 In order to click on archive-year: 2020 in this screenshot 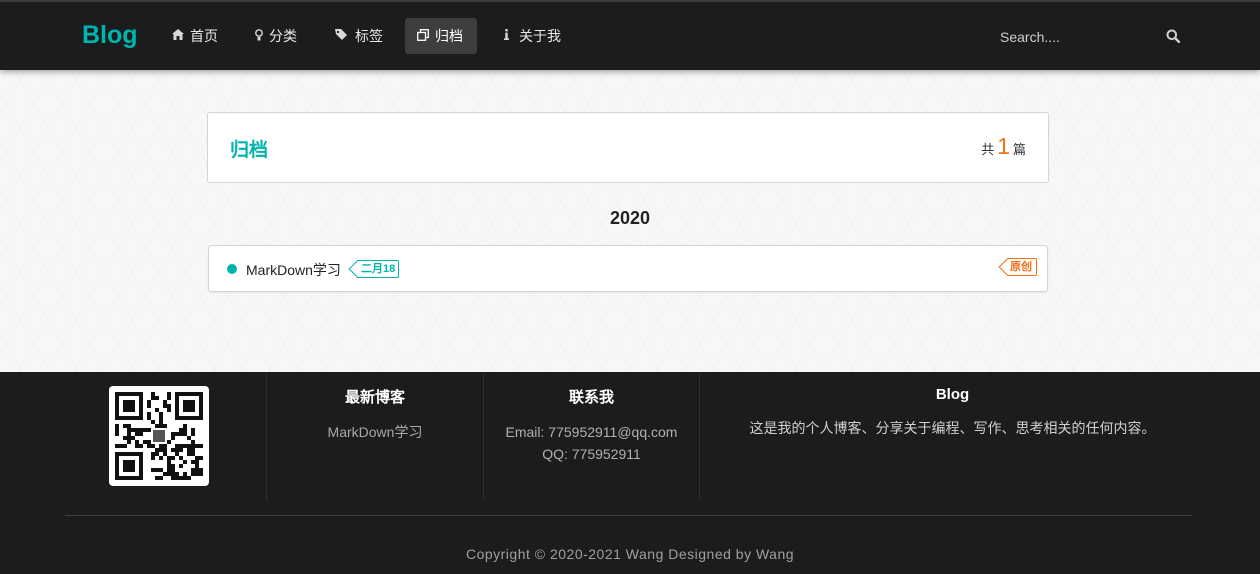, I will do `click(630, 218)`.